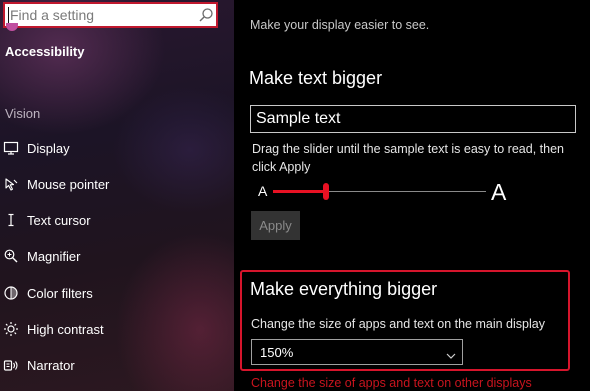 This screenshot has width=590, height=391. I want to click on sidebar-item-label: High contrast, so click(65, 329).